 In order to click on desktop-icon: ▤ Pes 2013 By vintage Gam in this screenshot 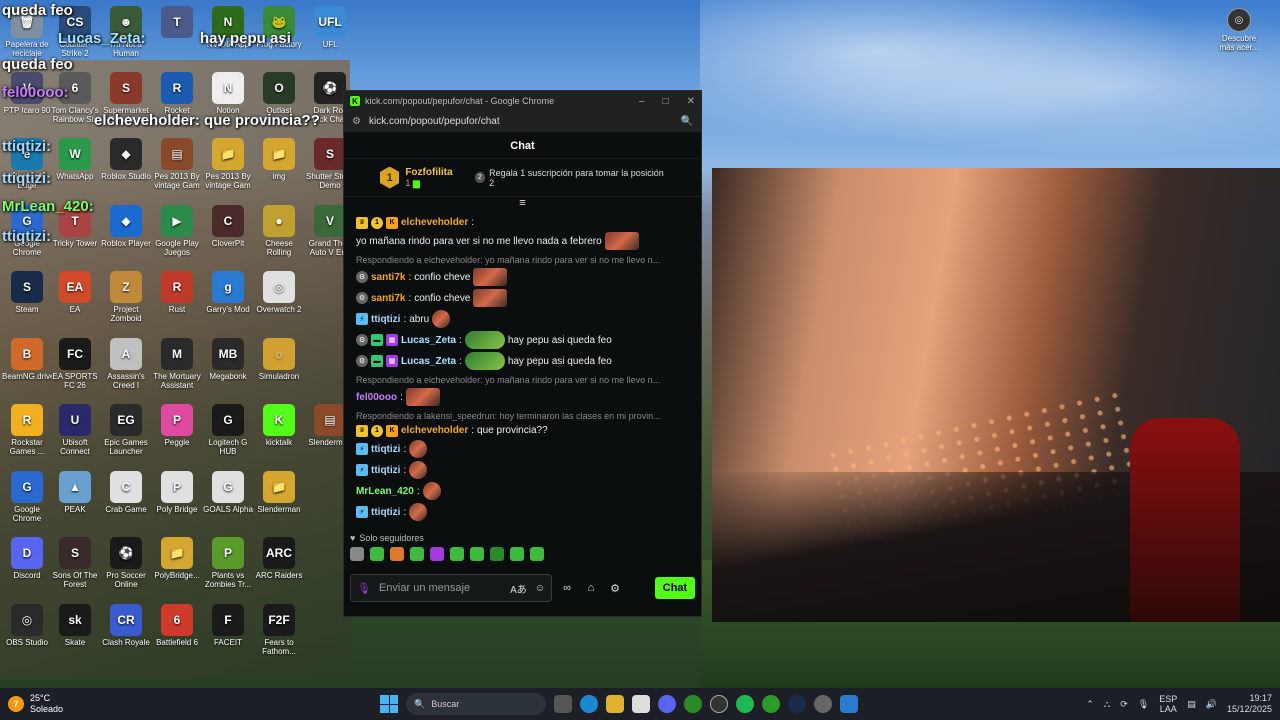, I will do `click(177, 164)`.